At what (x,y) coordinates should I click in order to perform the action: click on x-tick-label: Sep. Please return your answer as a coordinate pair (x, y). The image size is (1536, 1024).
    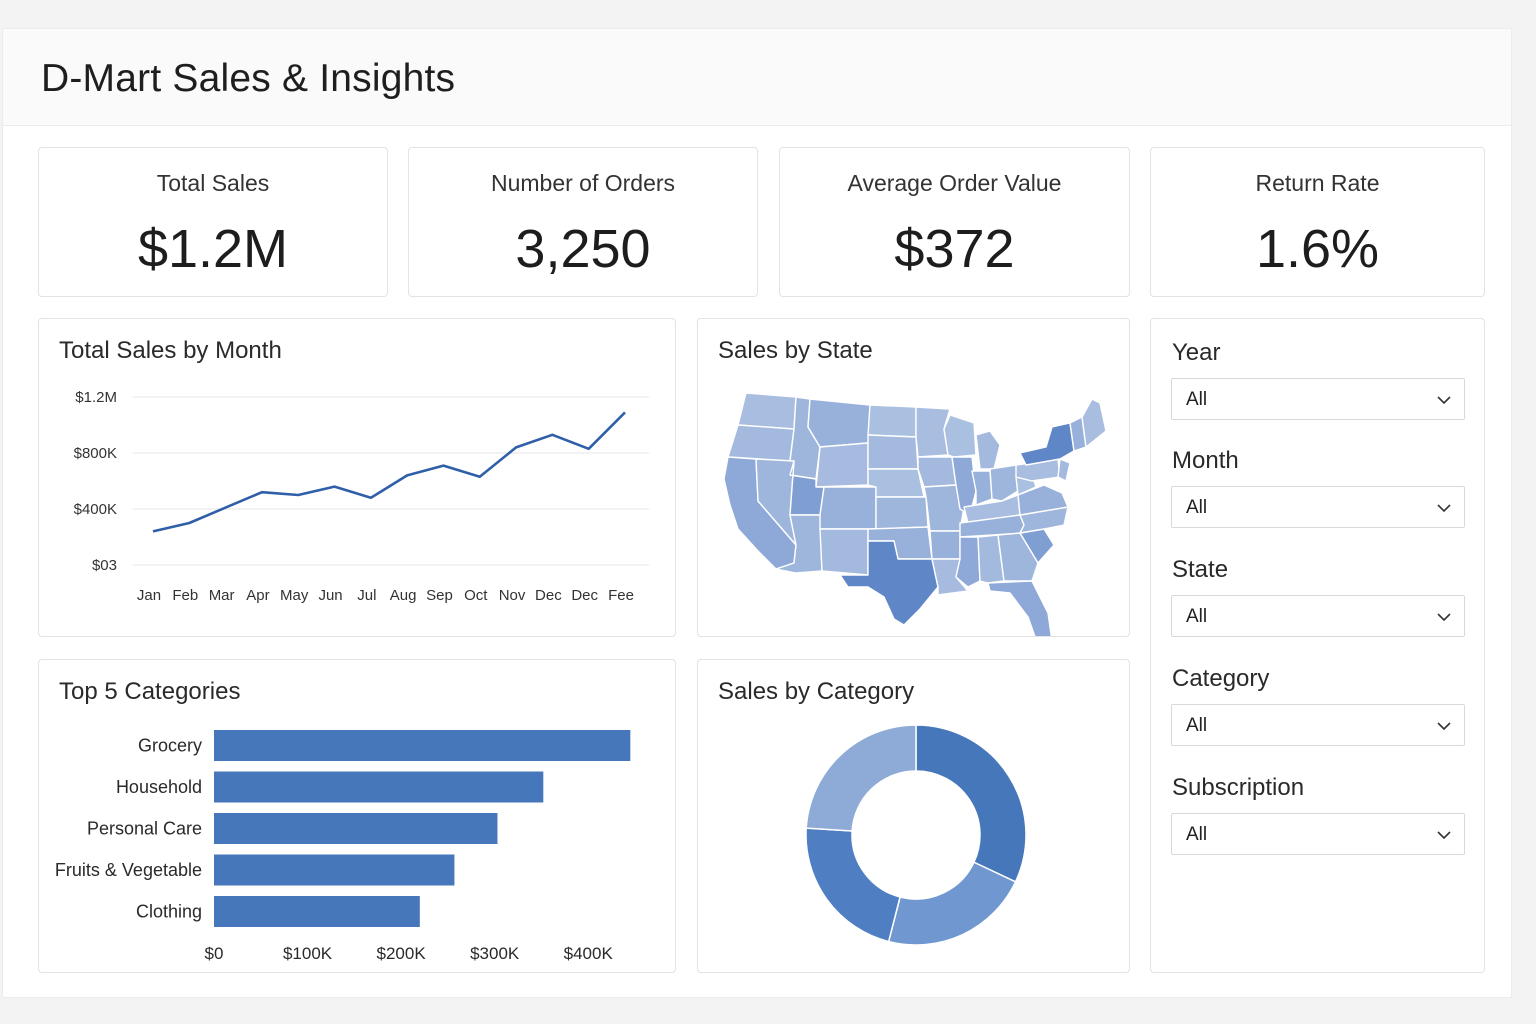
    Looking at the image, I should click on (439, 595).